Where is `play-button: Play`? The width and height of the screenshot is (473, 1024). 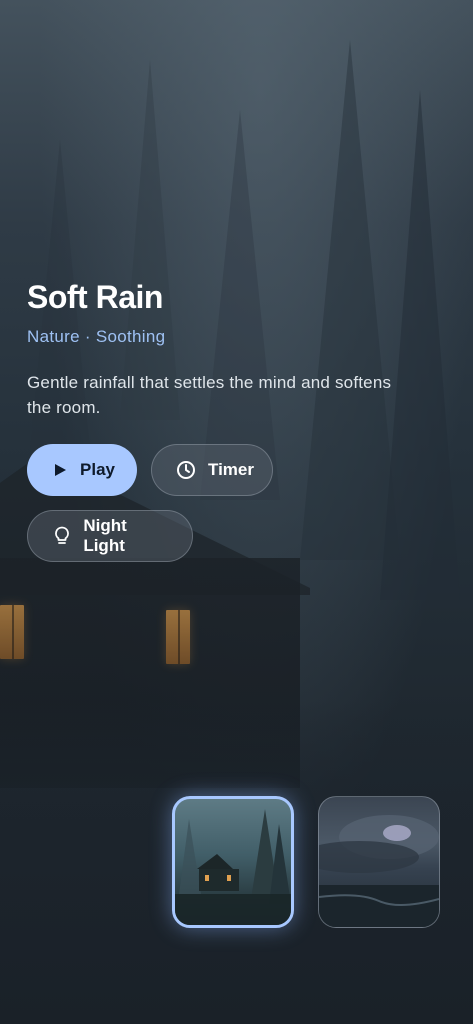 play-button: Play is located at coordinates (82, 470).